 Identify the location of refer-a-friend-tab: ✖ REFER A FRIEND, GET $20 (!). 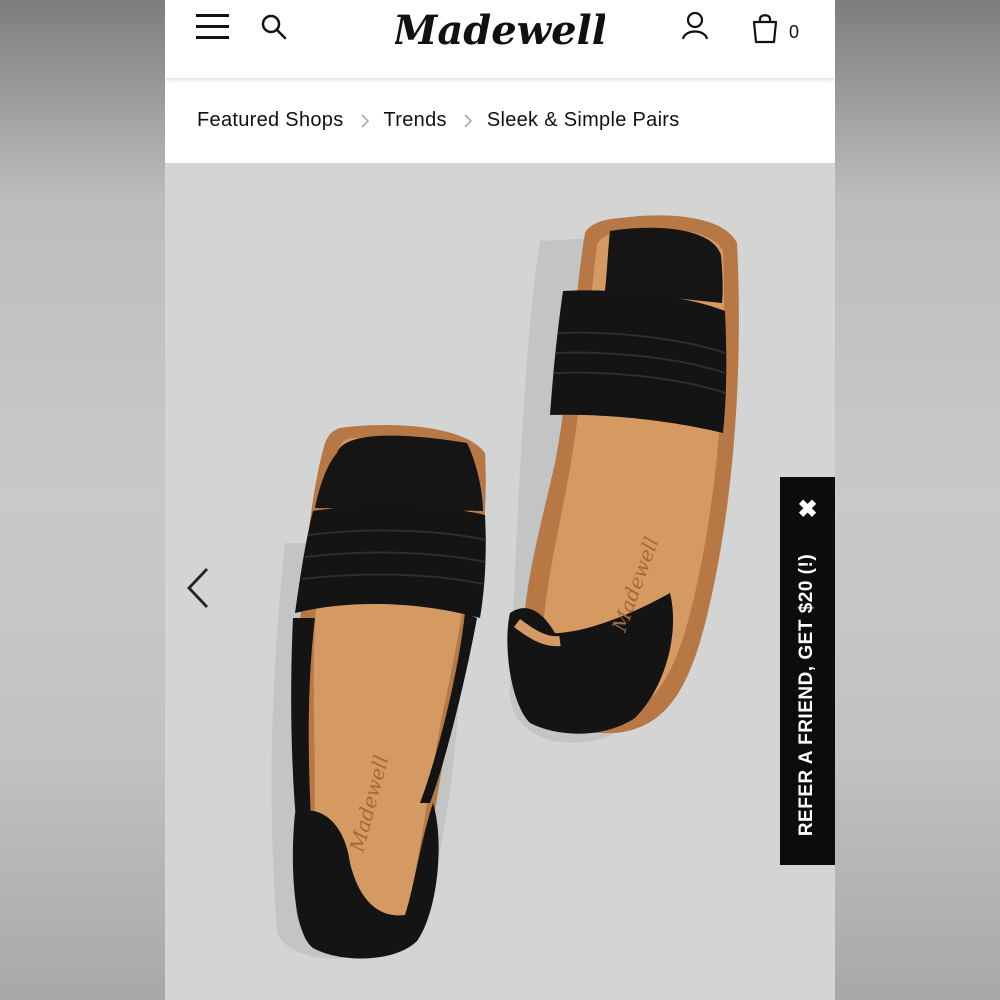
(807, 671).